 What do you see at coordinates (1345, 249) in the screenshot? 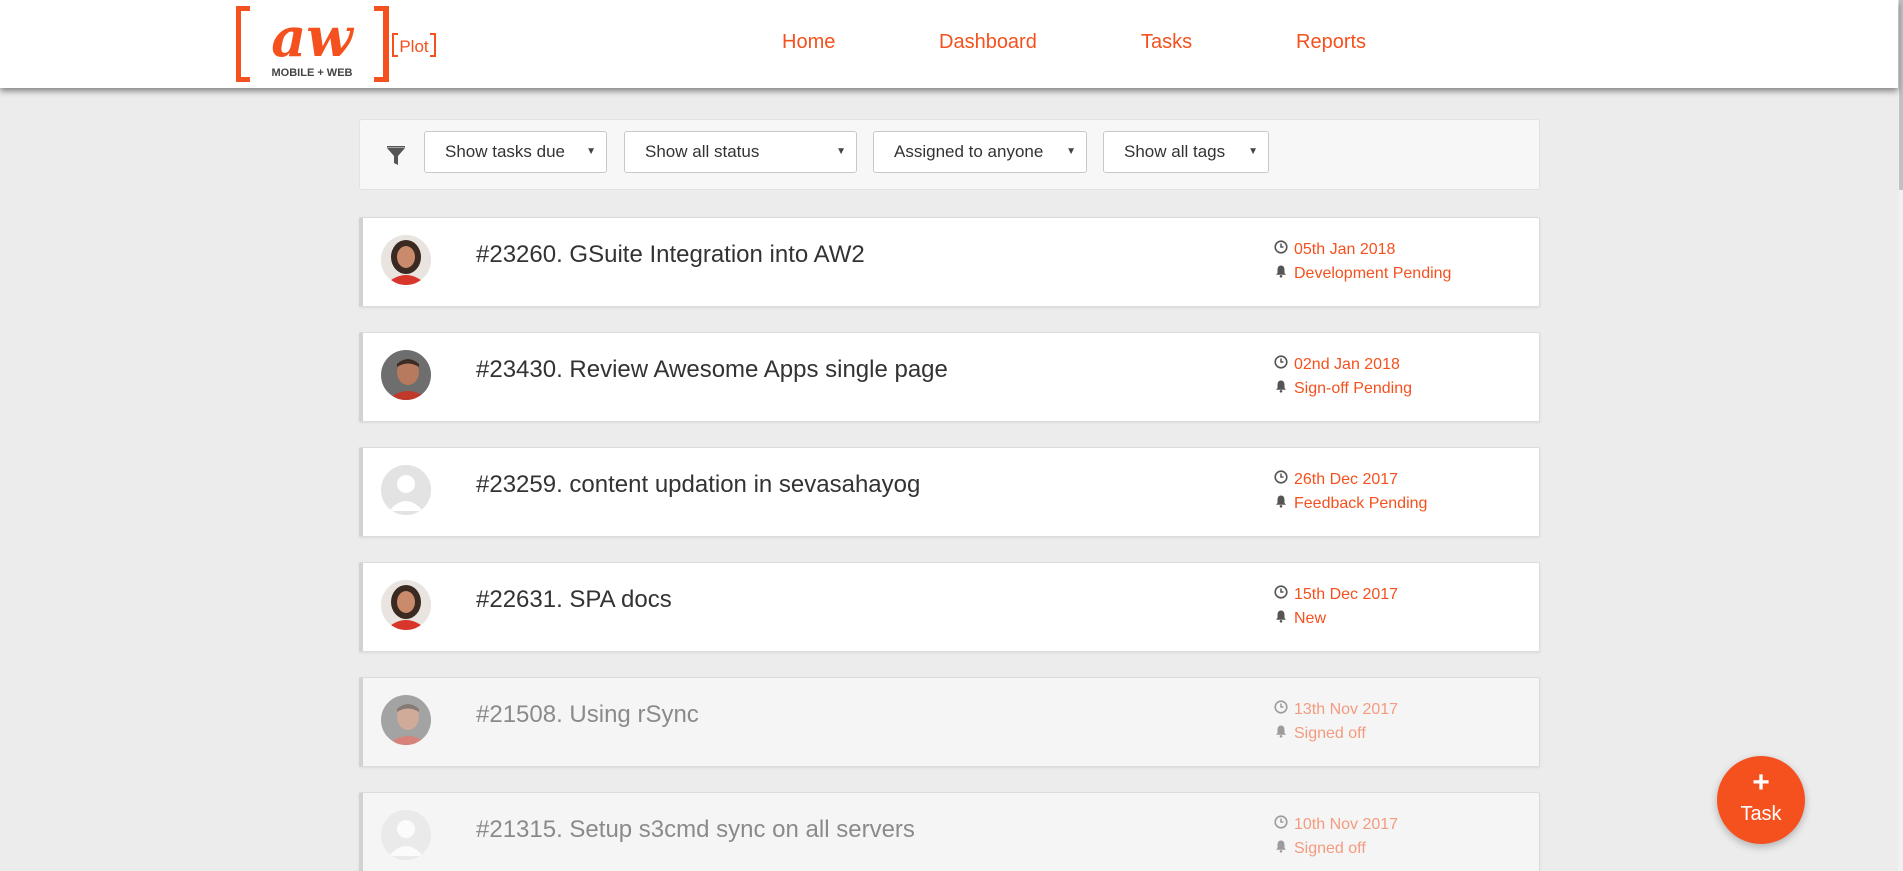
I see `task-due-date: 05th Jan 2018` at bounding box center [1345, 249].